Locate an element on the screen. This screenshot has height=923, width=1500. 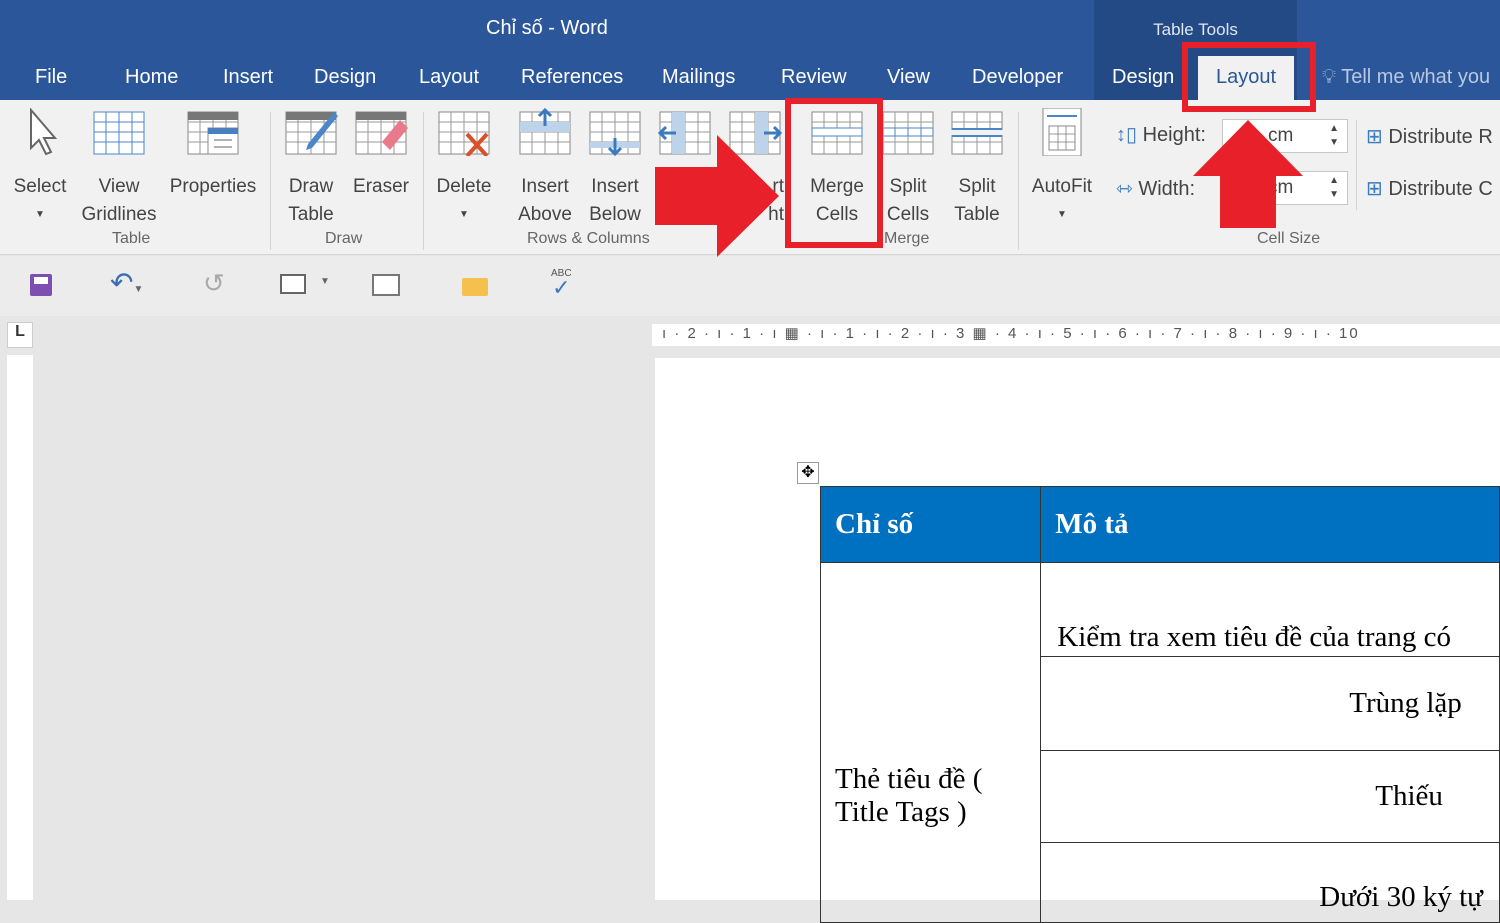
cursor-arrow-icon is located at coordinates (44, 131).